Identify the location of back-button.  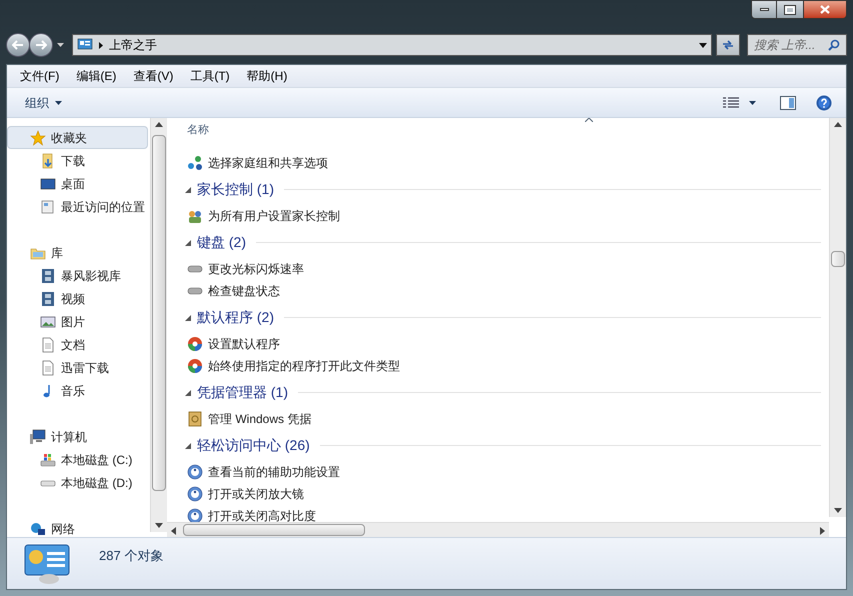
(18, 45).